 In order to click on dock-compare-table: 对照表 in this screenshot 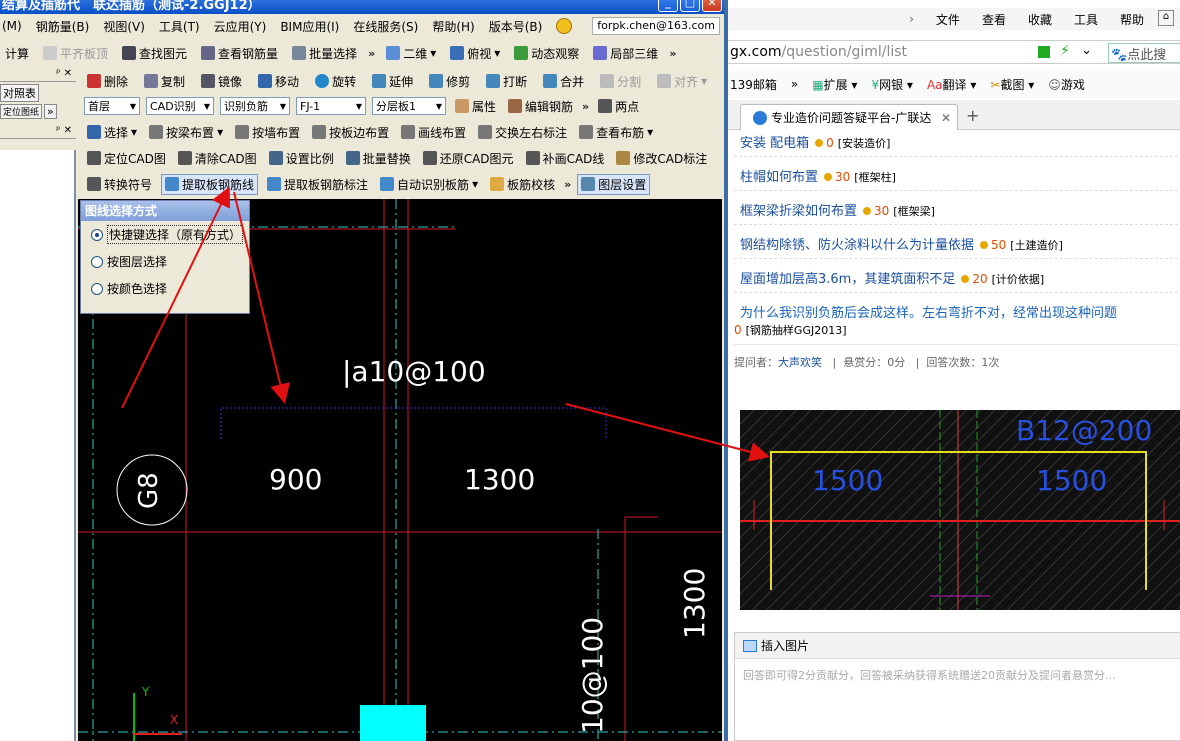, I will do `click(19, 93)`.